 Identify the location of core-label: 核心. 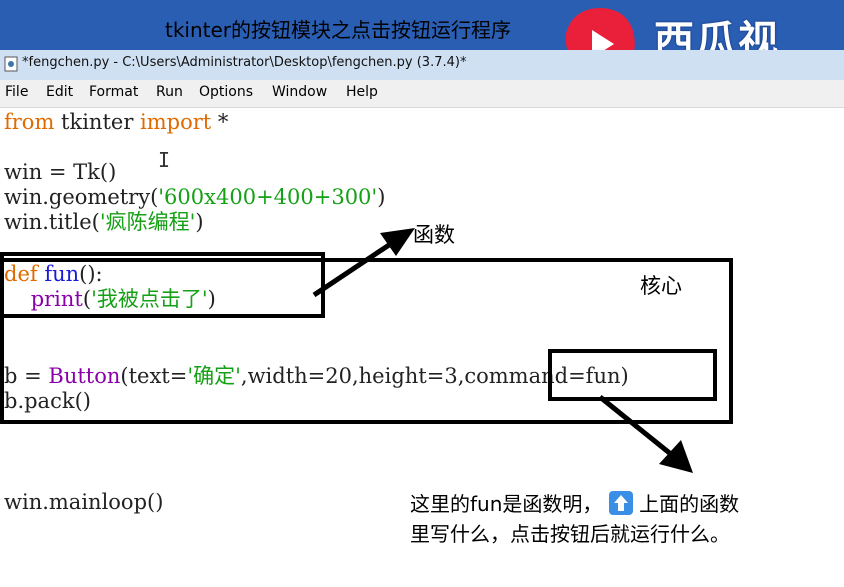
(661, 286).